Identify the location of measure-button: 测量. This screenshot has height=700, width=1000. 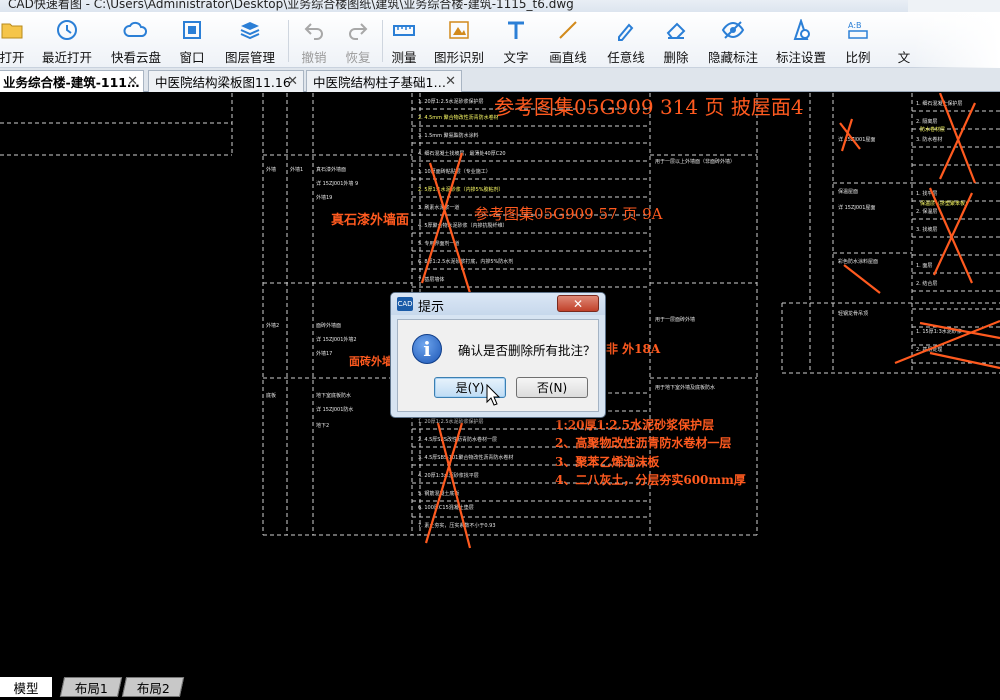
(404, 40).